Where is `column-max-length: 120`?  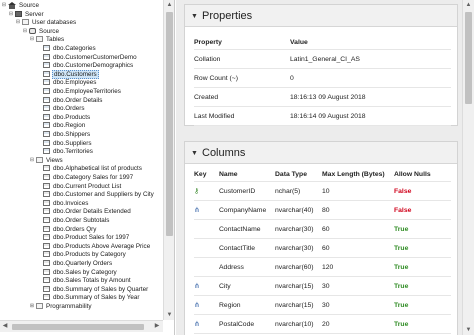 column-max-length: 120 is located at coordinates (328, 267).